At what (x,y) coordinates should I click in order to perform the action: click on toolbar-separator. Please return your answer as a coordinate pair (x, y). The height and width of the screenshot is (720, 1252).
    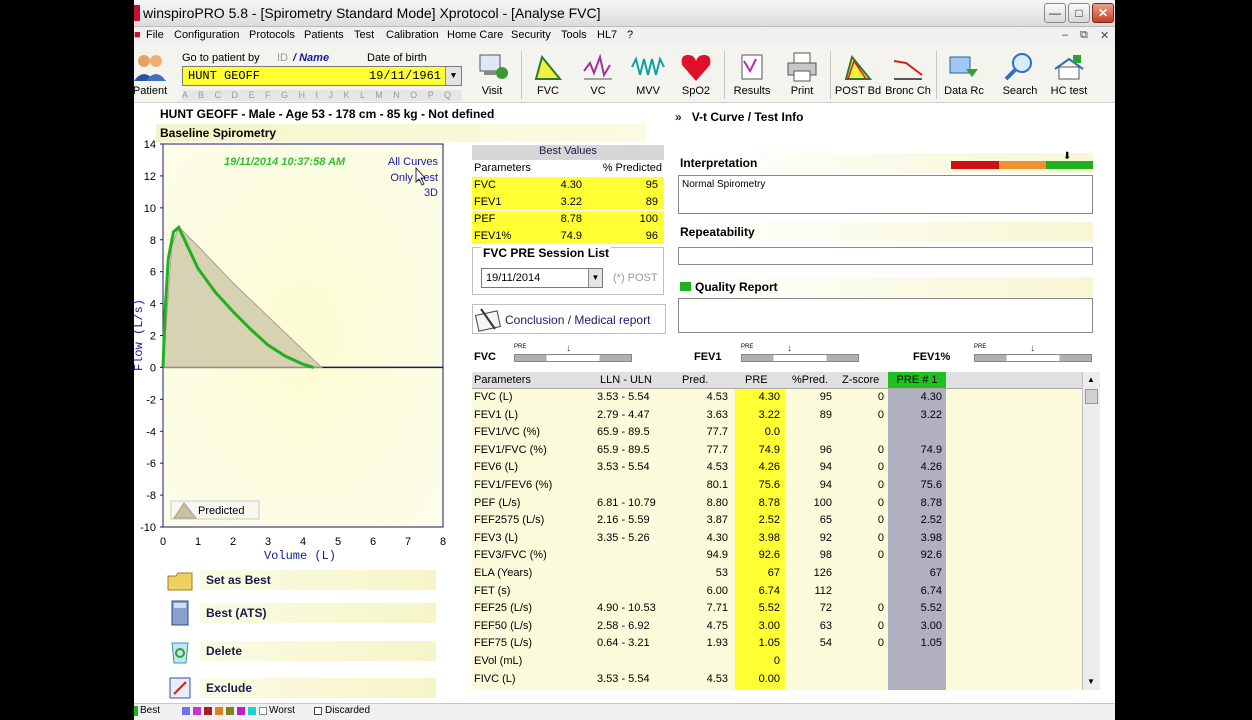
    Looking at the image, I should click on (521, 75).